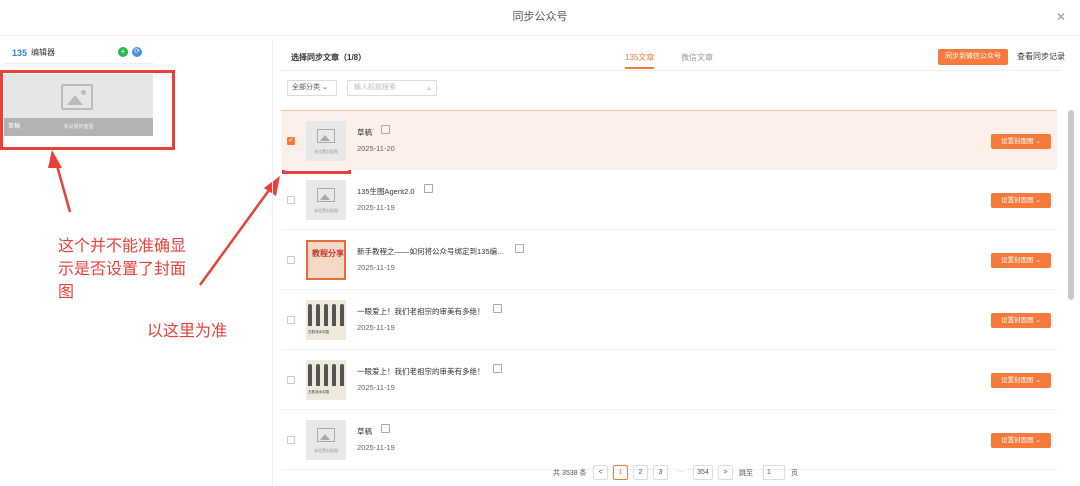  Describe the element at coordinates (620, 472) in the screenshot. I see `page-button: 1` at that location.